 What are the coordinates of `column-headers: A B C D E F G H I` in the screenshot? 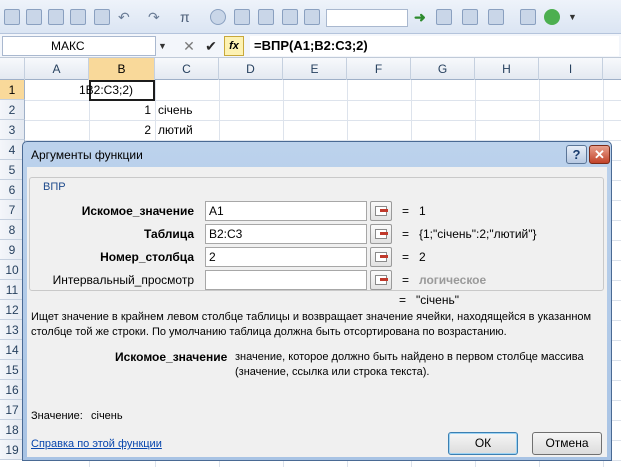 It's located at (310, 69).